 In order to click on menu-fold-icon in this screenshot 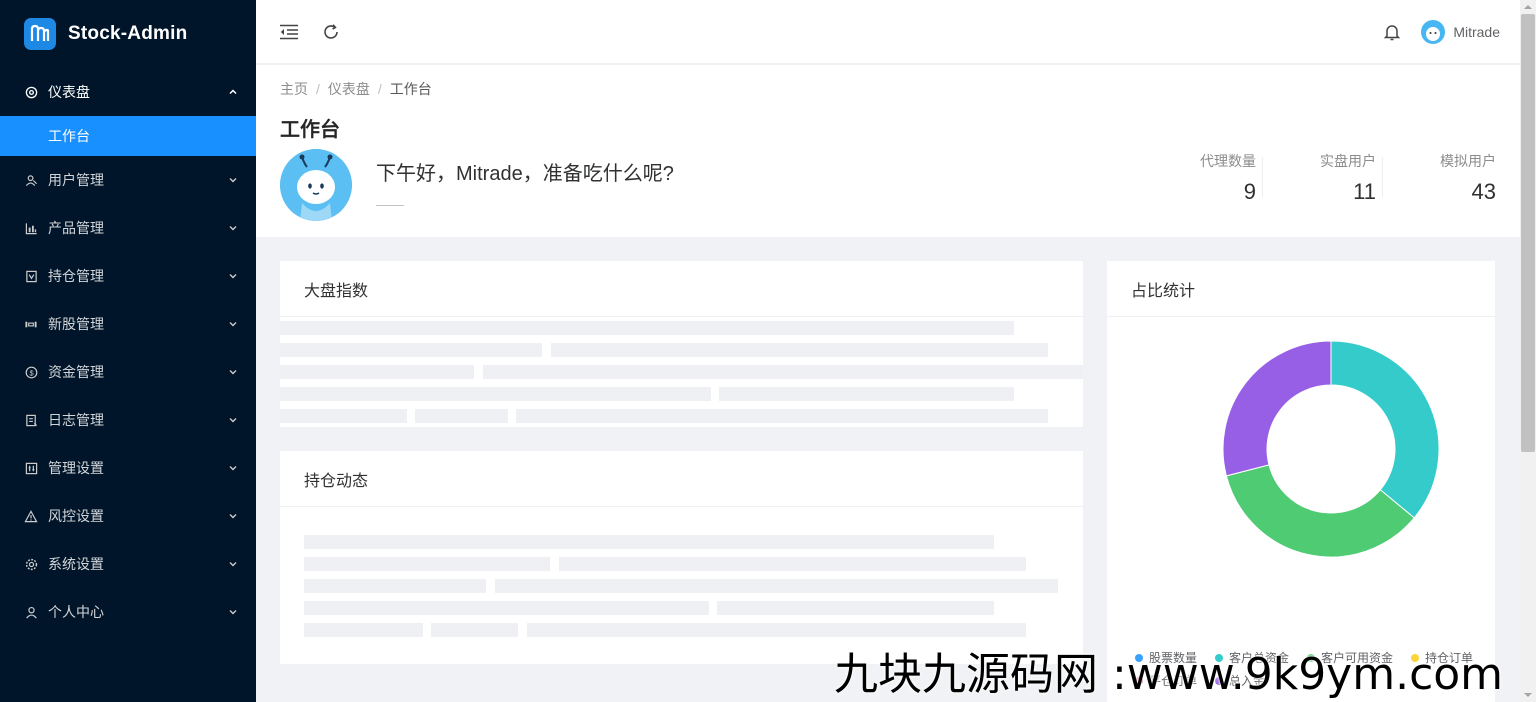, I will do `click(289, 32)`.